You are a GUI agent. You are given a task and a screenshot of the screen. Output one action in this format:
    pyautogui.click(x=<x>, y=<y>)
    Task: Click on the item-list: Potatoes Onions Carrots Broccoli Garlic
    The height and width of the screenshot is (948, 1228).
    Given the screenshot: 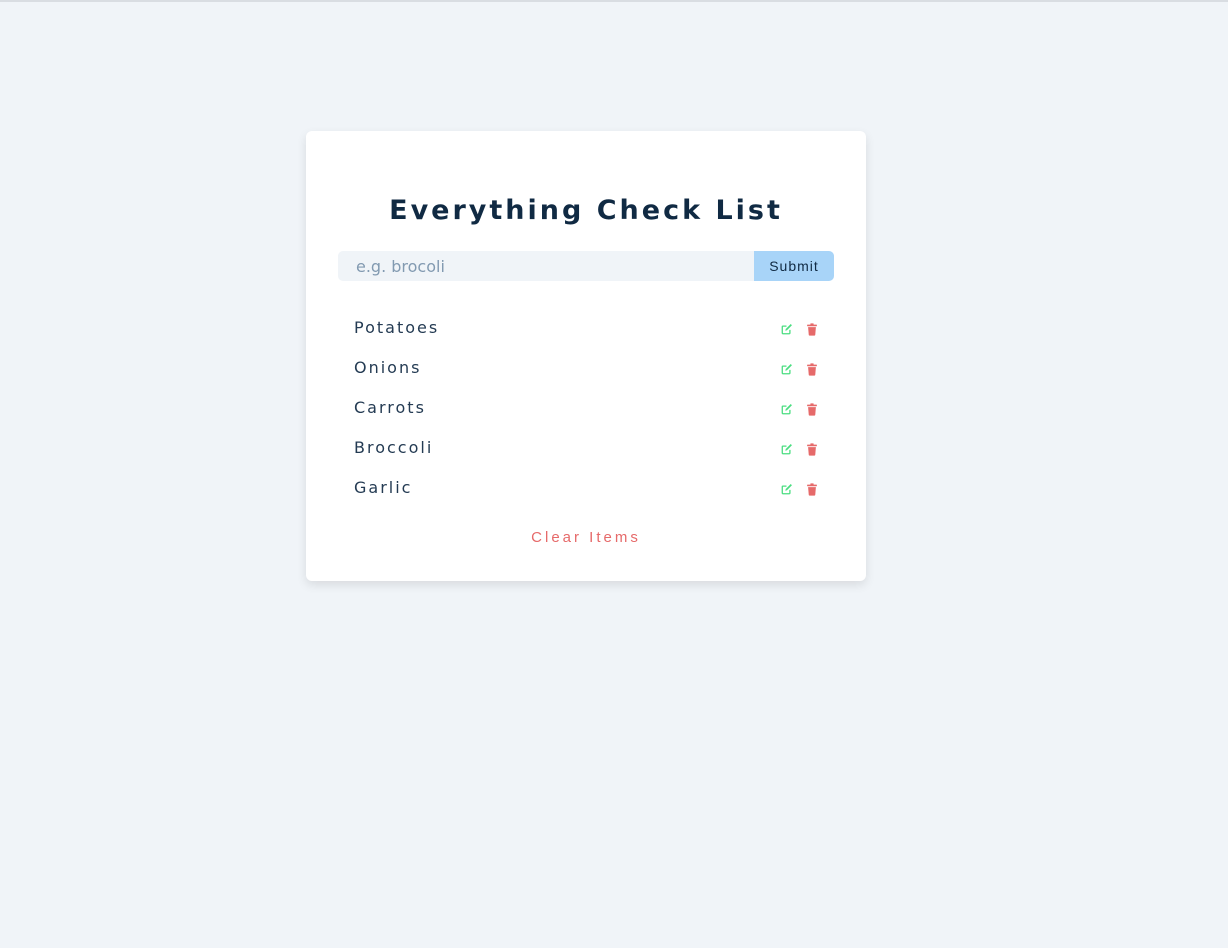 What is the action you would take?
    pyautogui.click(x=586, y=409)
    